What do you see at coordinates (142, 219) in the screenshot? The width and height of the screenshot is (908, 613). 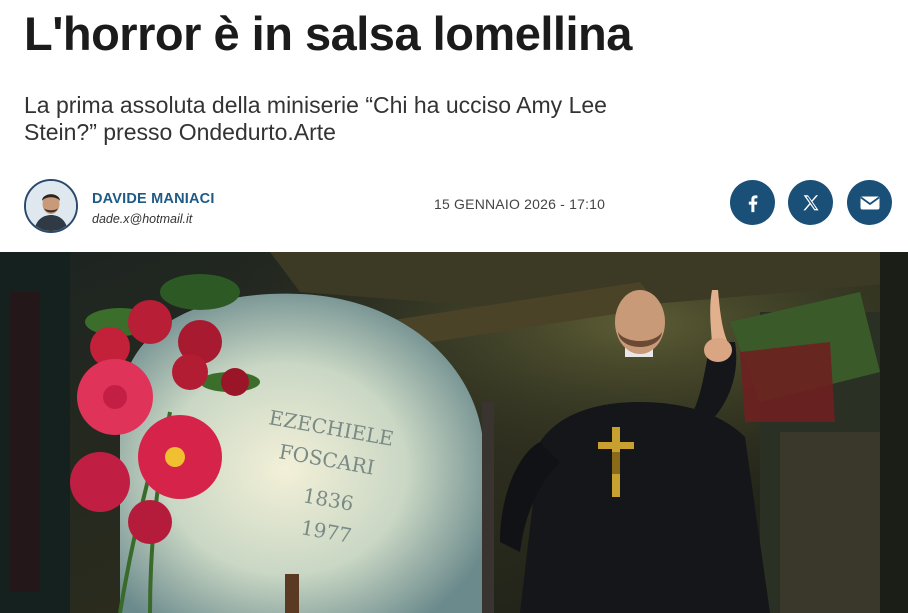 I see `author-email: dade.x@hotmail.it` at bounding box center [142, 219].